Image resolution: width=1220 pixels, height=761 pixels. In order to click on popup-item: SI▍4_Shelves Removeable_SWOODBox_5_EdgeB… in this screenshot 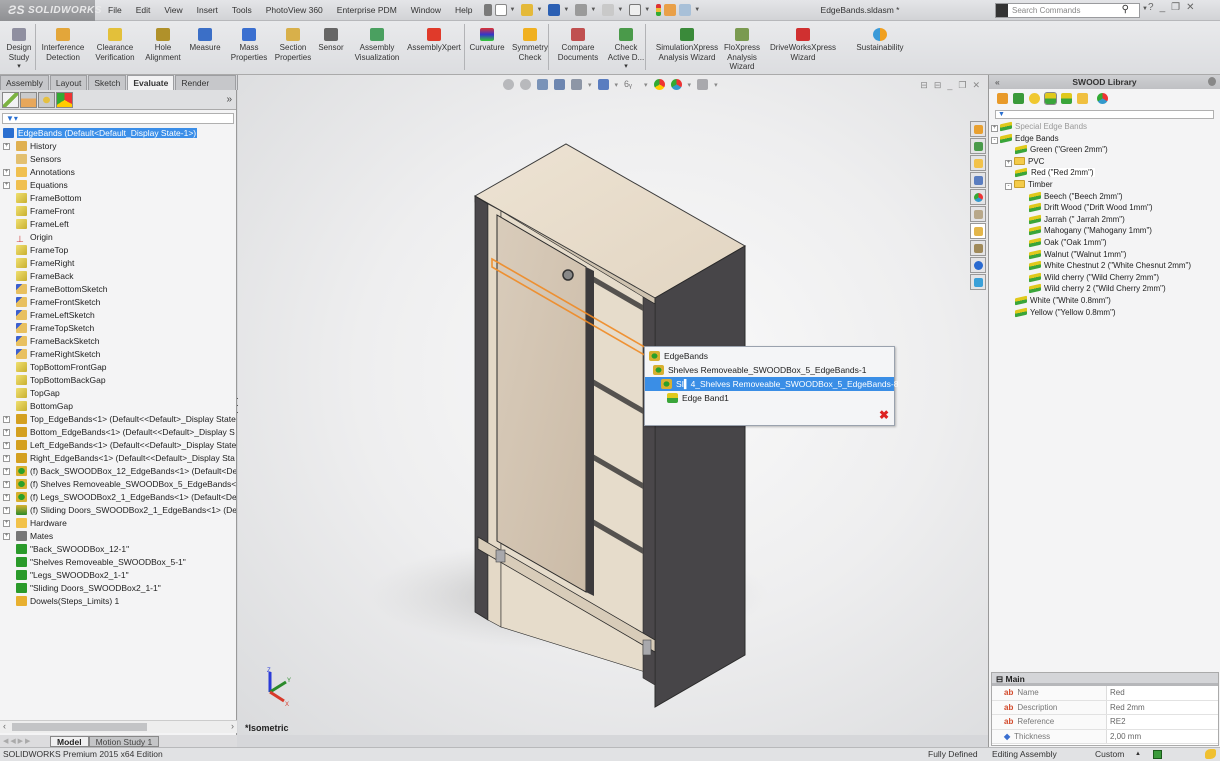, I will do `click(771, 384)`.